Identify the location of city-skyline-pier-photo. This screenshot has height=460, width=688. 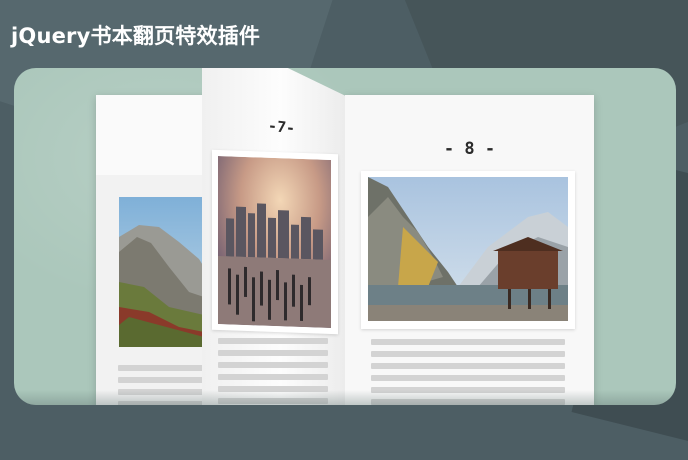
(274, 242).